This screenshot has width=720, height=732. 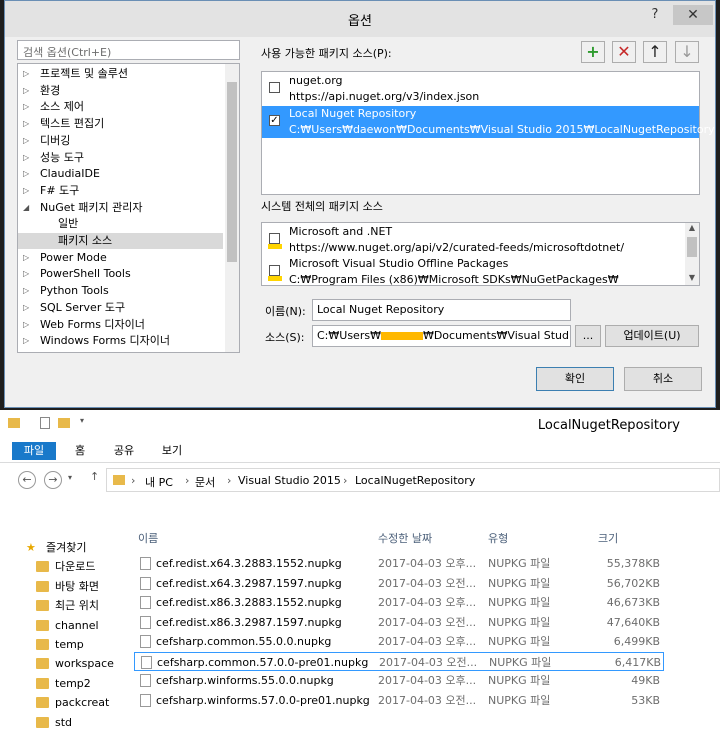 What do you see at coordinates (399, 263) in the screenshot?
I see `machine-source-name: Microsoft Visual Studio Offline Packages` at bounding box center [399, 263].